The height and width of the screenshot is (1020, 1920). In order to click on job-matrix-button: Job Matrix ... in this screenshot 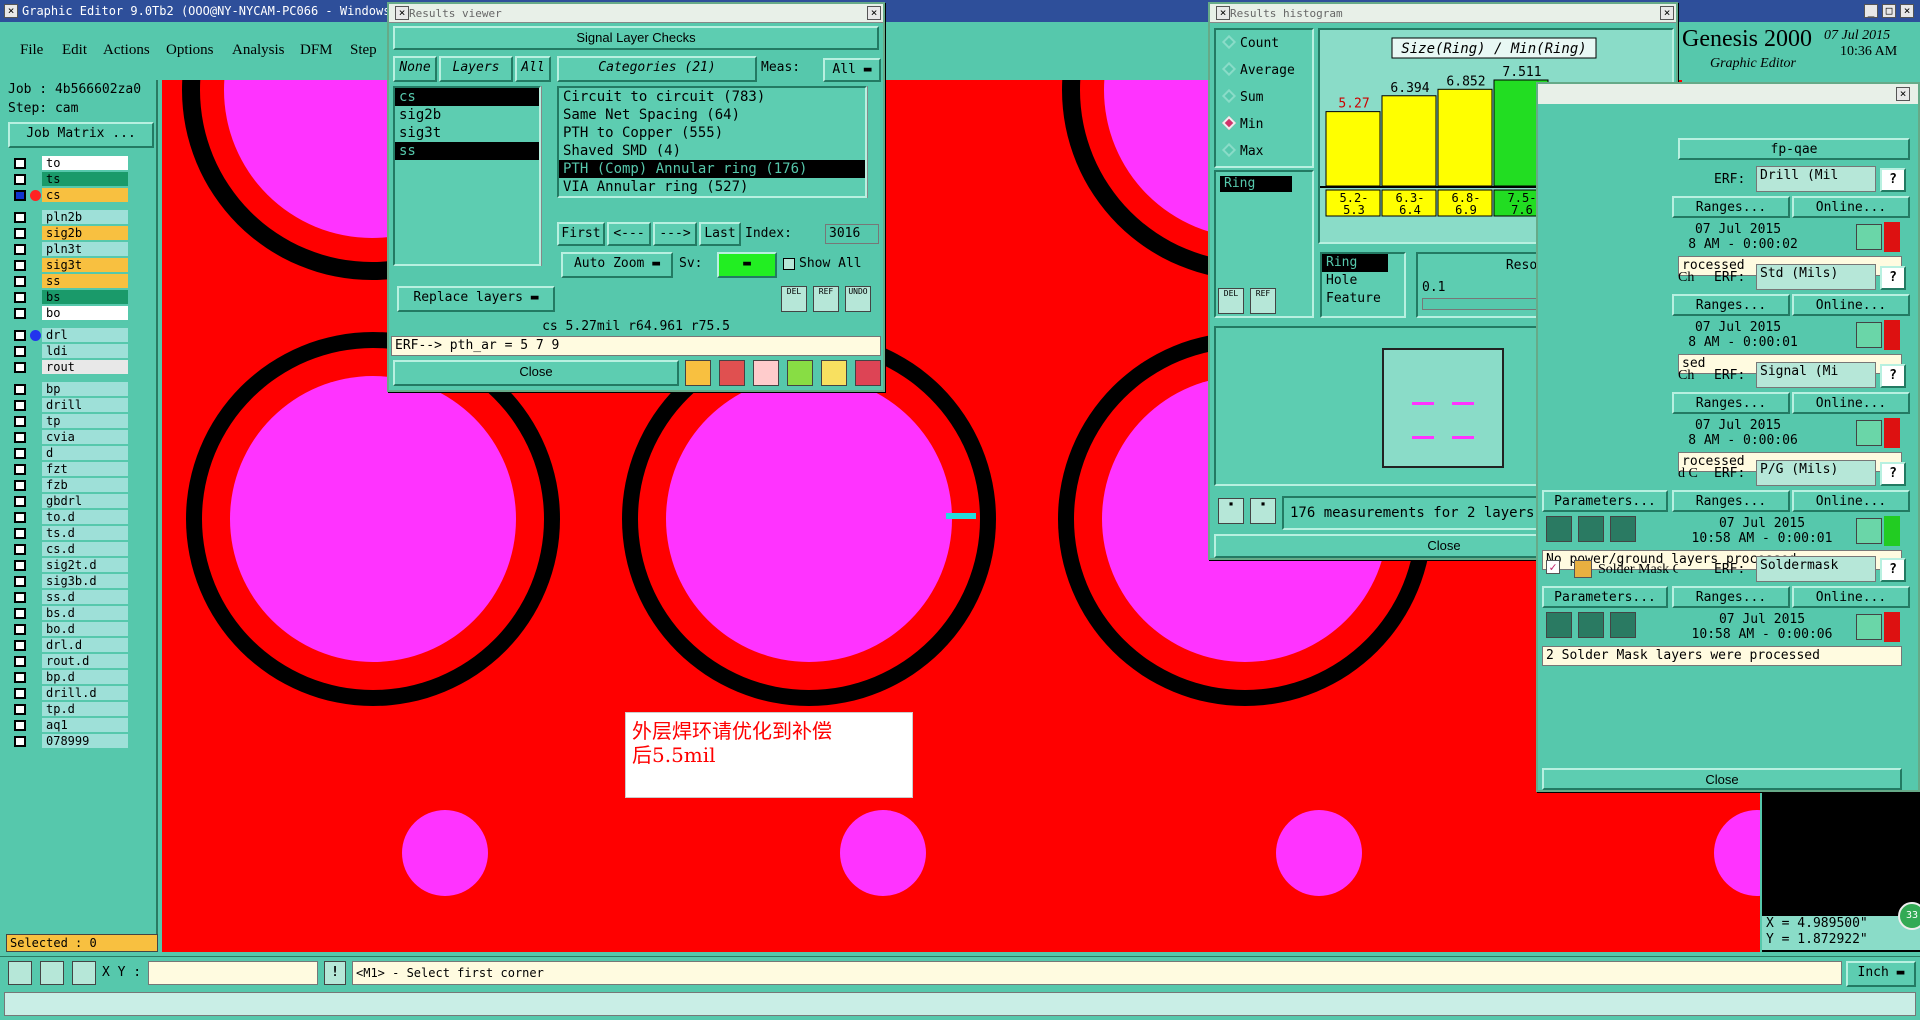, I will do `click(81, 135)`.